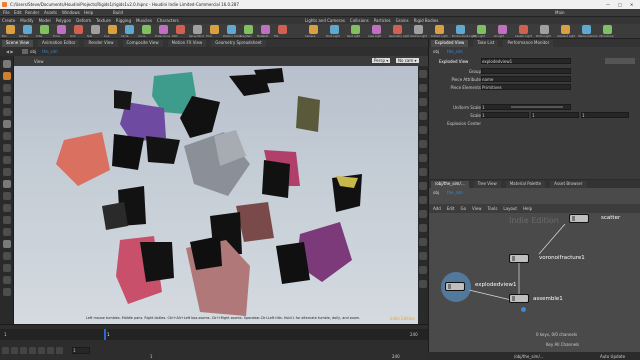  Describe the element at coordinates (455, 286) in the screenshot. I see `explodedview-node` at that location.